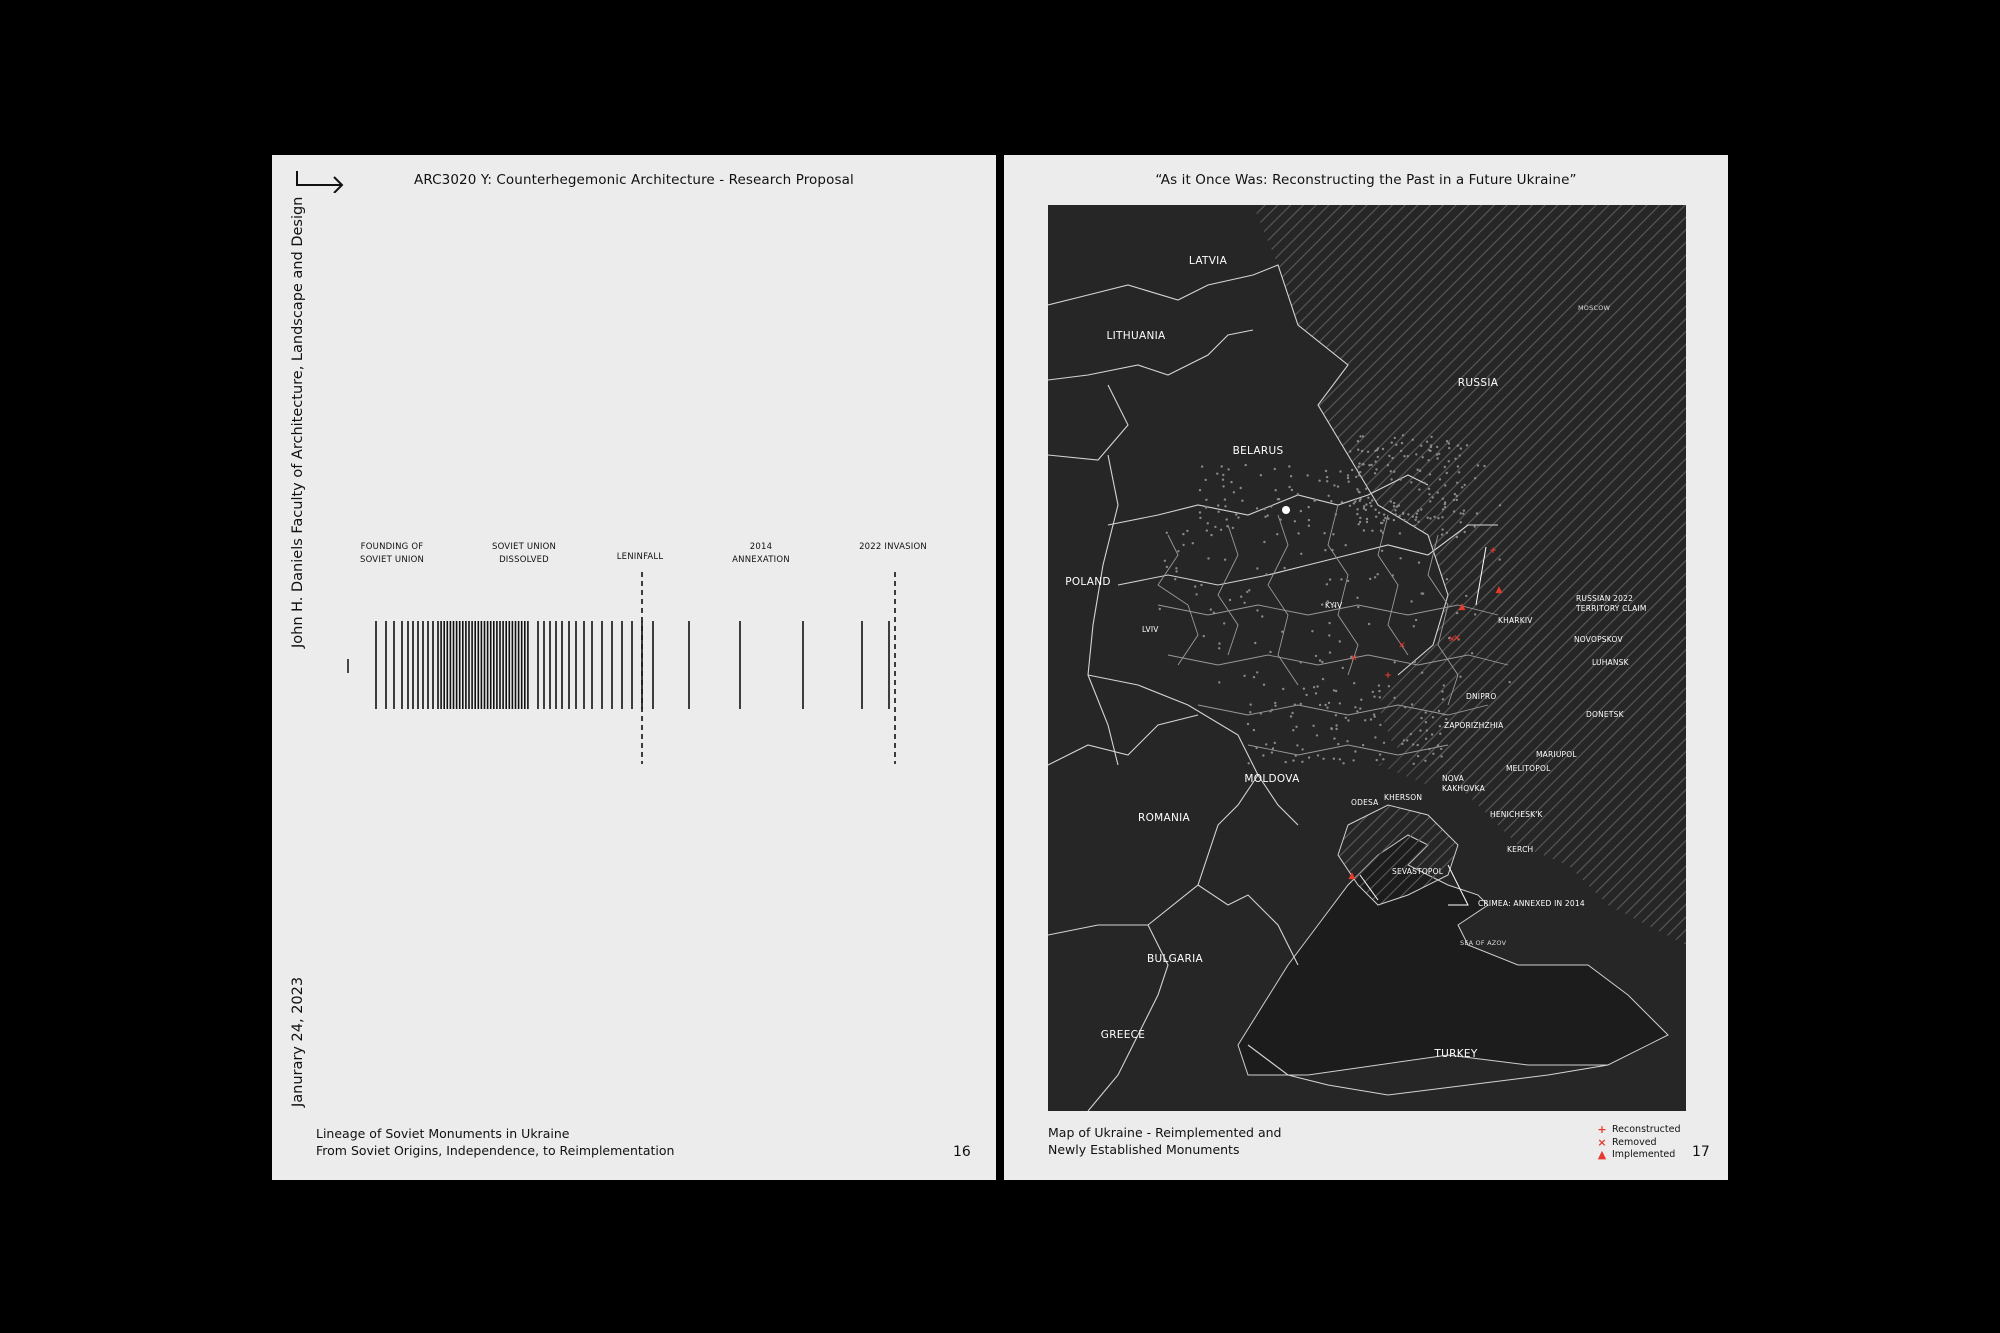 The image size is (2000, 1333). I want to click on label-mariupol: MARIUPOL, so click(1556, 754).